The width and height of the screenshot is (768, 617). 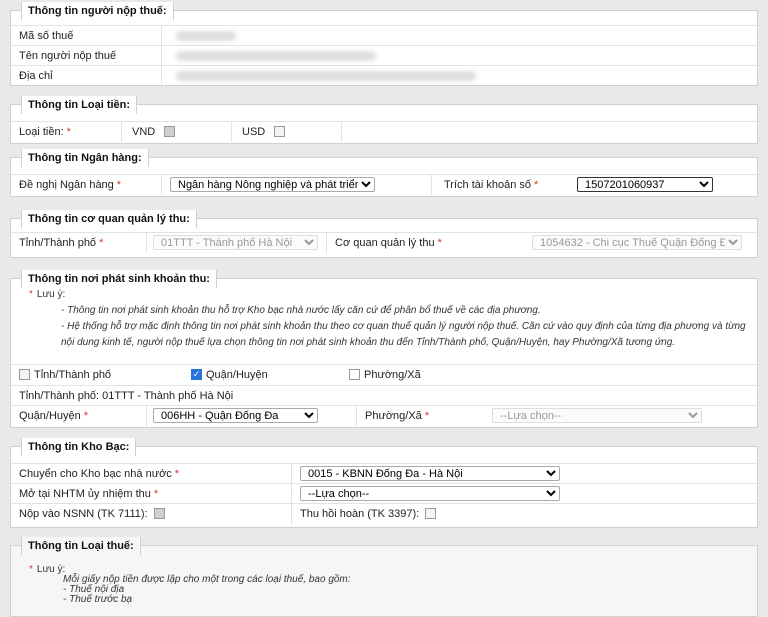 I want to click on address-row: Địa chỉ, so click(x=384, y=75).